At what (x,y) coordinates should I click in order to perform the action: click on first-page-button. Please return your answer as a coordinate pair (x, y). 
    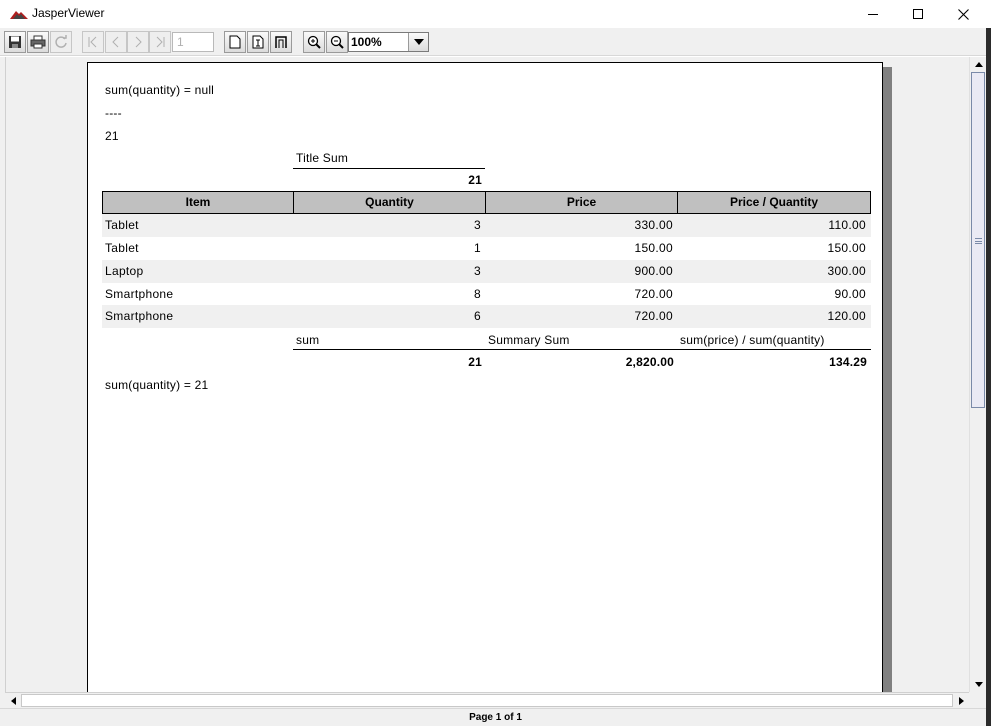
    Looking at the image, I should click on (93, 42).